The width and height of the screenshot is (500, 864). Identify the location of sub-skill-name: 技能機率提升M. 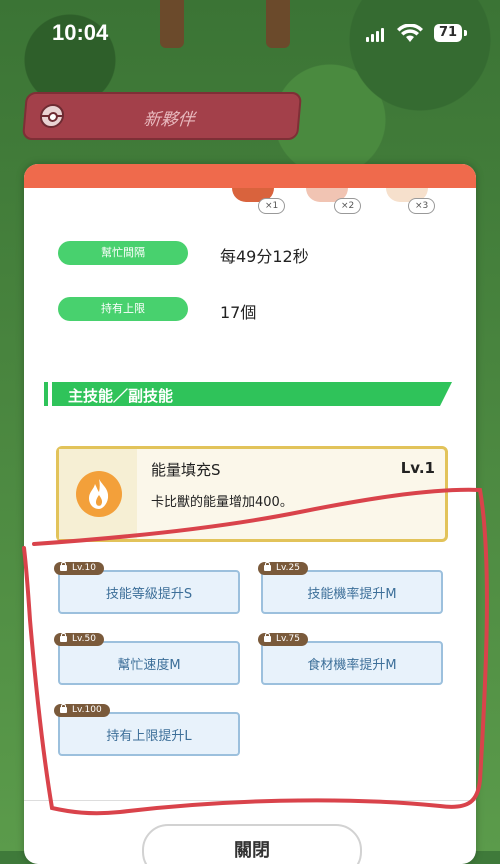
(352, 594).